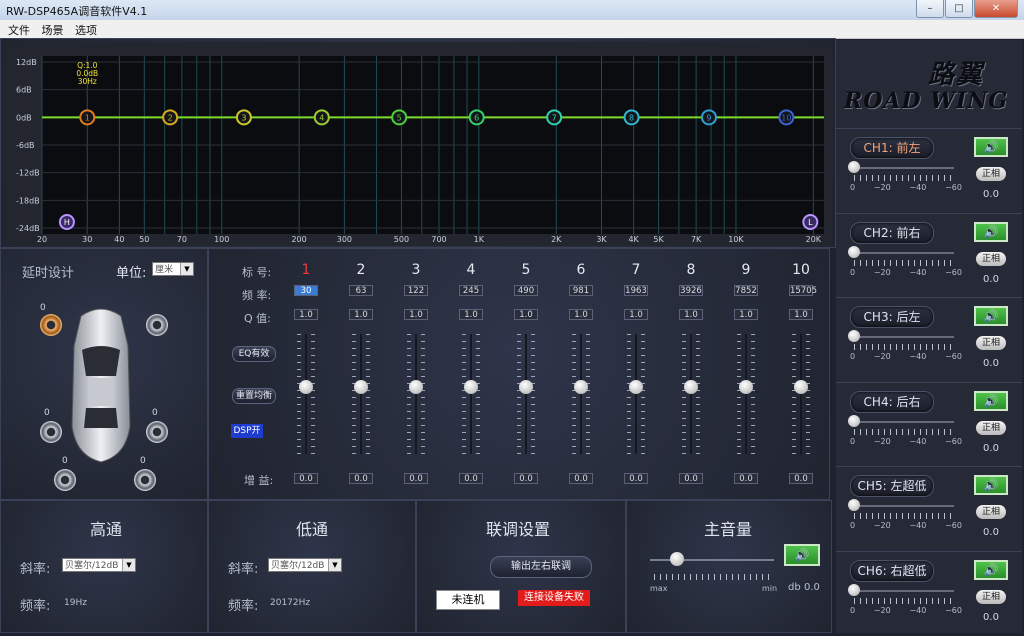 The image size is (1024, 636). Describe the element at coordinates (892, 570) in the screenshot. I see `channel-name-button: CH6: 右超低` at that location.